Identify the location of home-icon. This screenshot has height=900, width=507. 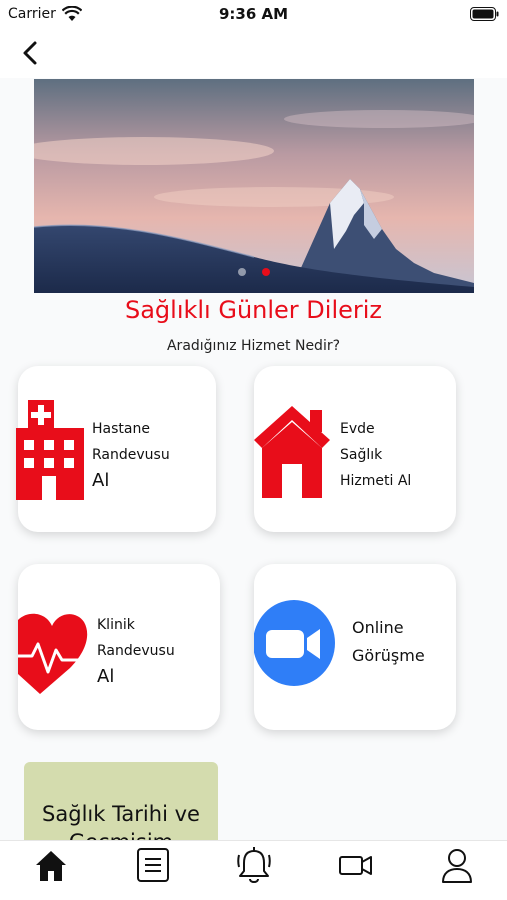
(51, 865).